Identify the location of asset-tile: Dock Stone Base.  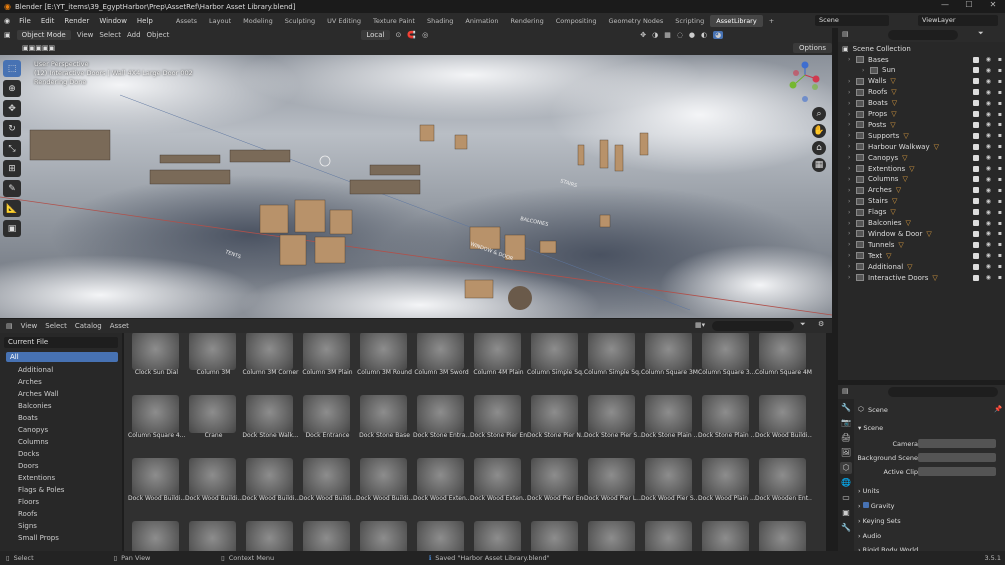
(383, 424).